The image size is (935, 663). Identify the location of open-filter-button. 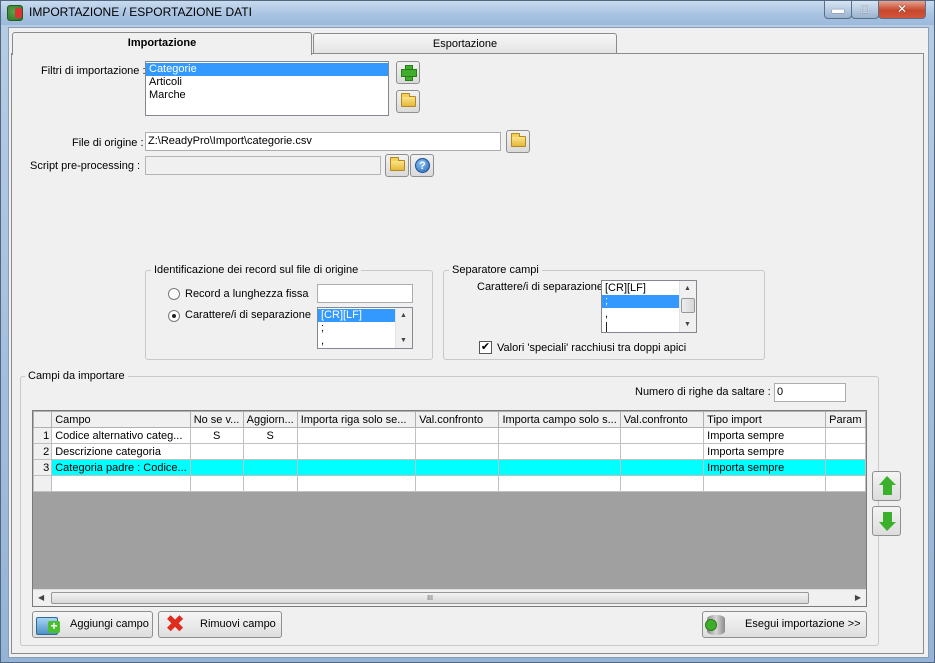
(408, 101).